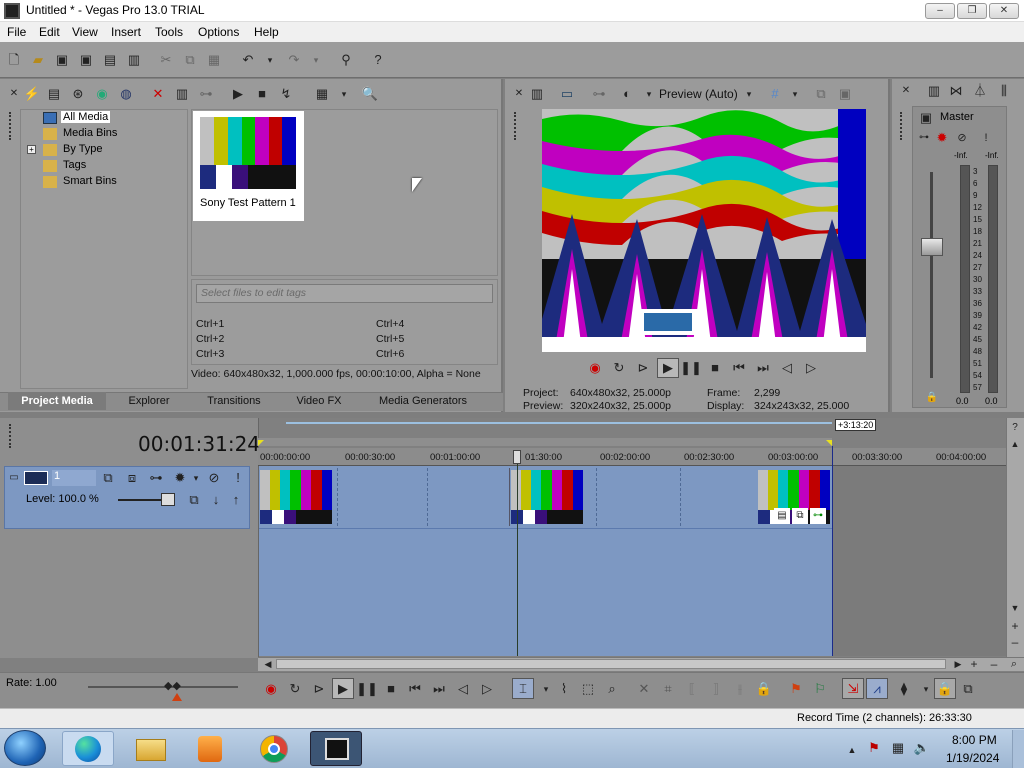 The width and height of the screenshot is (1024, 768). Describe the element at coordinates (194, 500) in the screenshot. I see `parent-composite-icon: ⧉` at that location.